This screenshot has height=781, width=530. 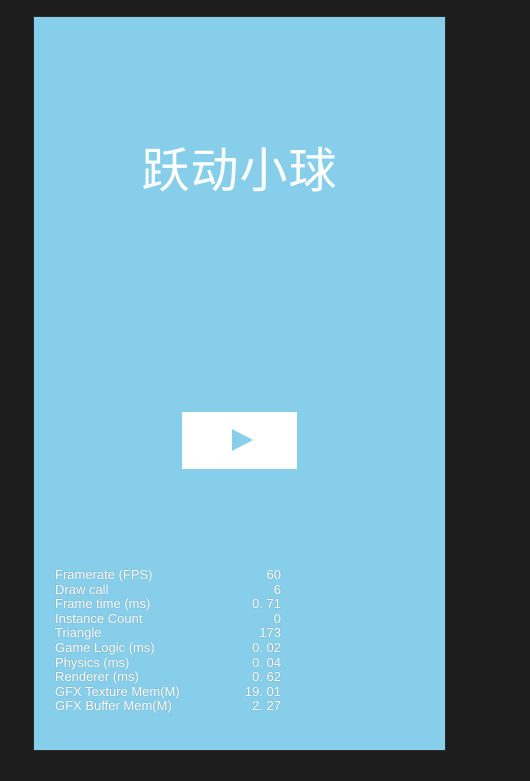 I want to click on stat-label: Physics (ms), so click(x=92, y=662).